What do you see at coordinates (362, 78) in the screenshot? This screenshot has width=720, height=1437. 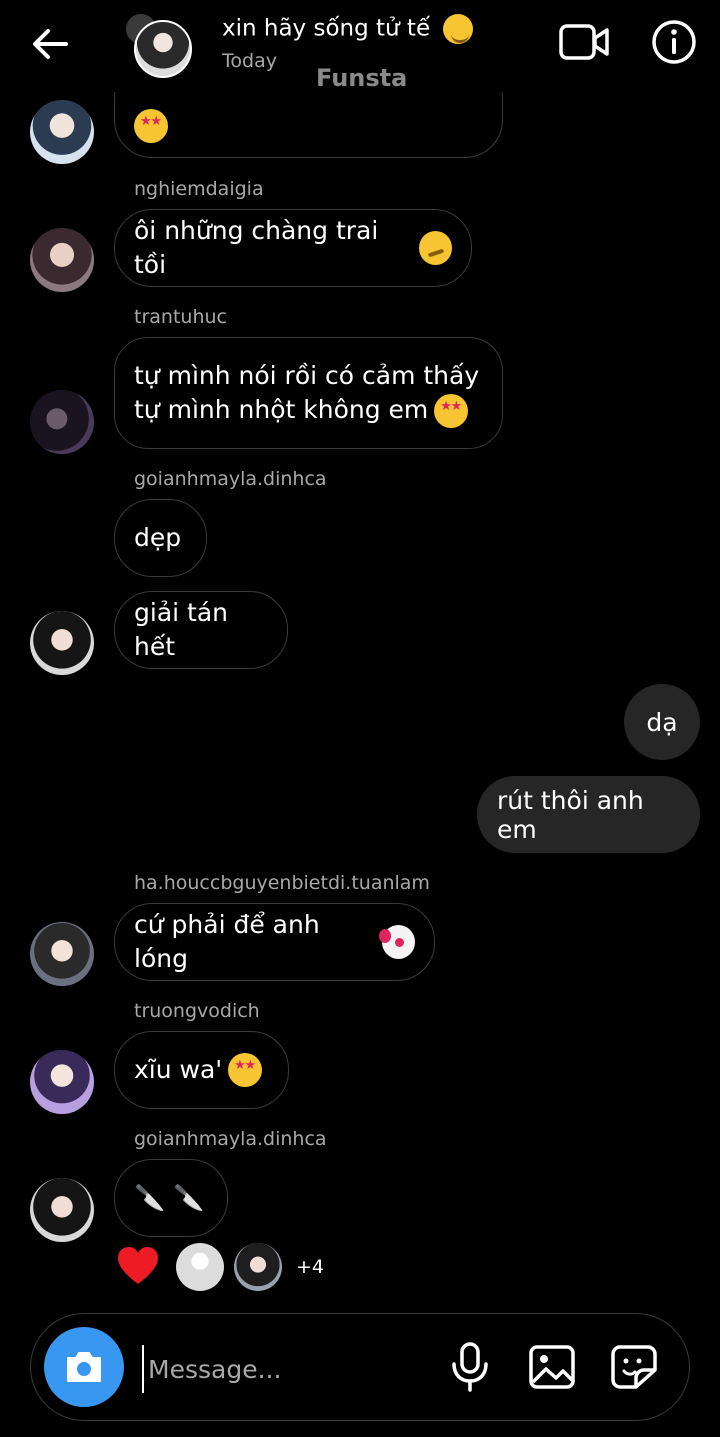 I see `watermark: Funsta` at bounding box center [362, 78].